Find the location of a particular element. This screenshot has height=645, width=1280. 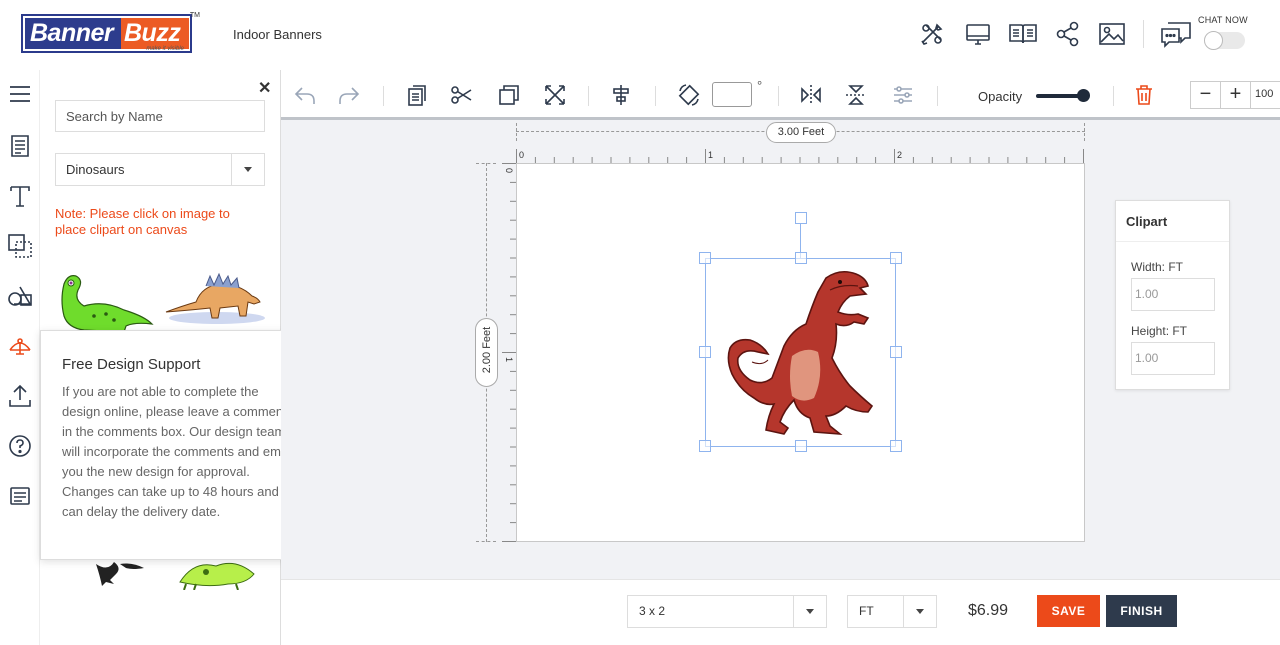

support-title: Free Design Support is located at coordinates (131, 364).